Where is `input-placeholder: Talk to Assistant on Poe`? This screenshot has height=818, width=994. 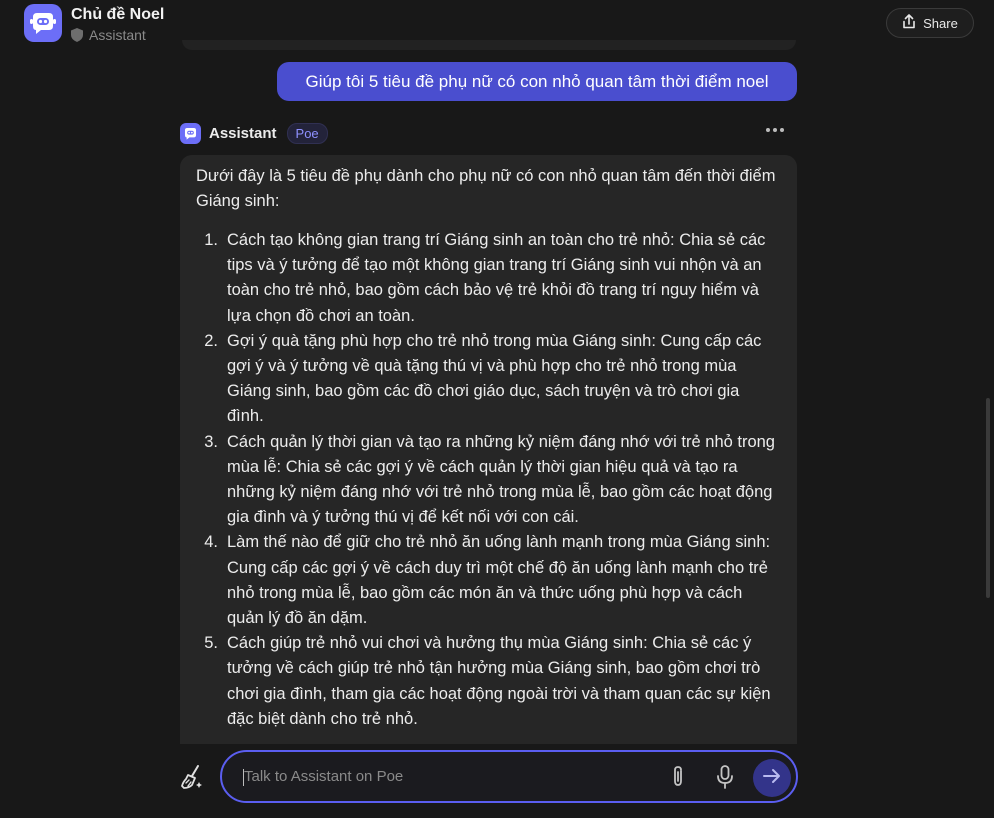
input-placeholder: Talk to Assistant on Poe is located at coordinates (324, 776).